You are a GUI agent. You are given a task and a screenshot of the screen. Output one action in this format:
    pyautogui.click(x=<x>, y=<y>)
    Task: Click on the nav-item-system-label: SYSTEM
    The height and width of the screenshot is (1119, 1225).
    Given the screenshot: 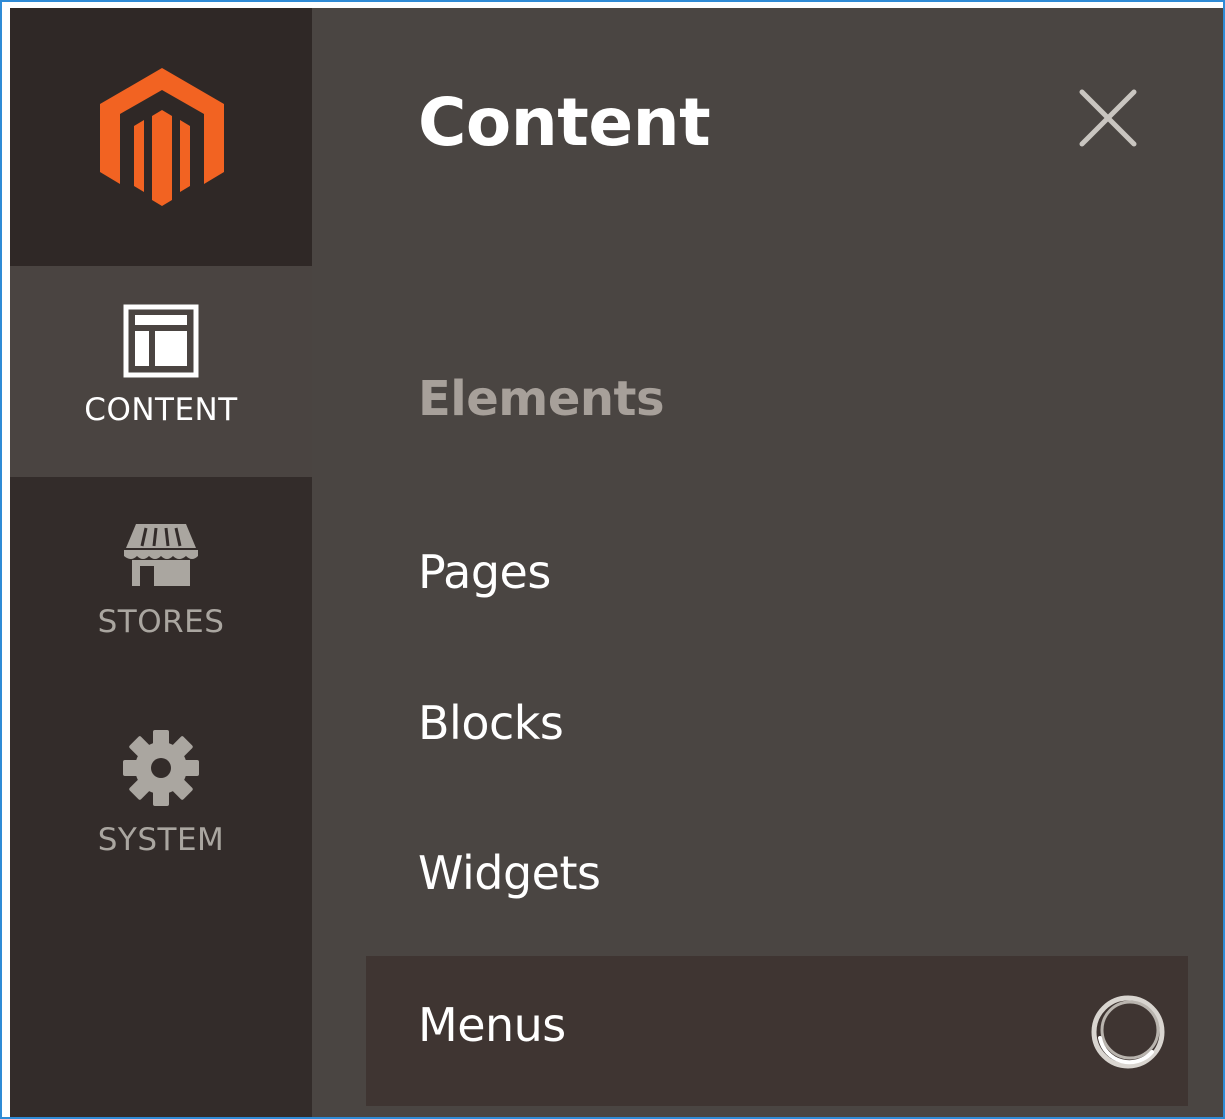 What is the action you would take?
    pyautogui.click(x=161, y=840)
    